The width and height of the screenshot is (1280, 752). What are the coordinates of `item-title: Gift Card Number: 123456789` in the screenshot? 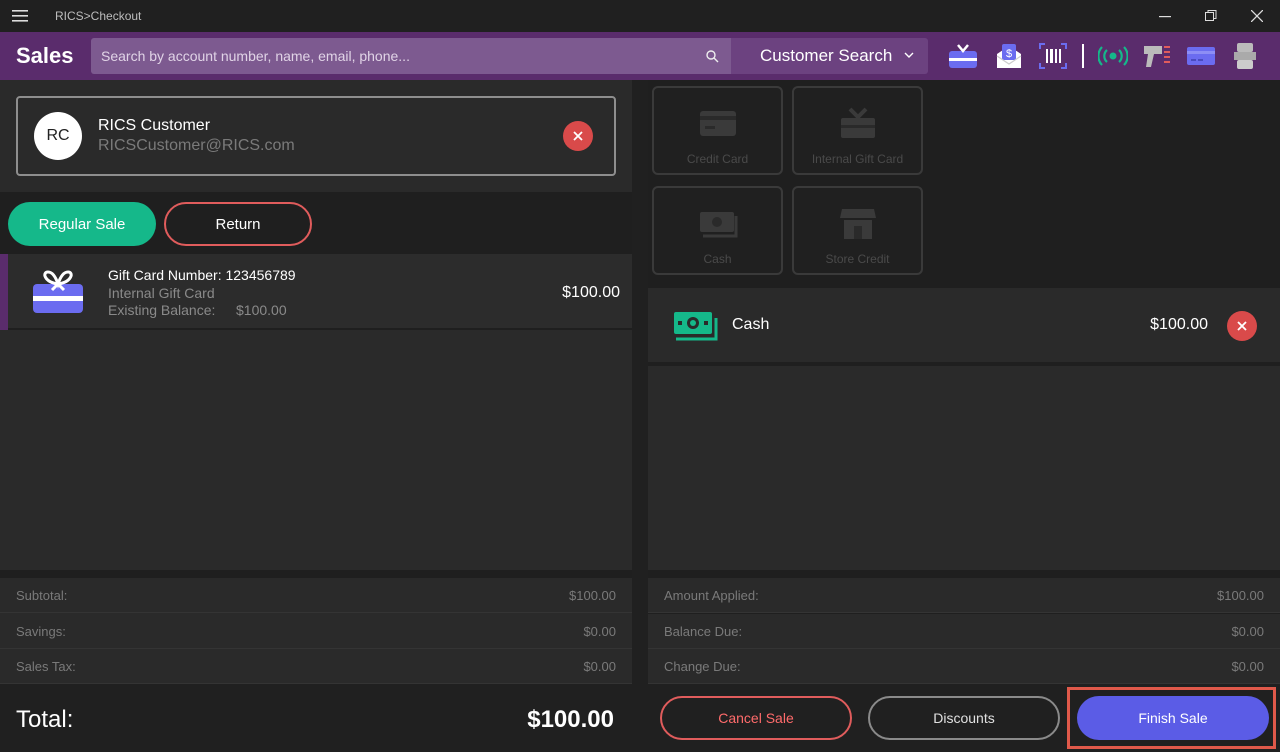 It's located at (202, 275).